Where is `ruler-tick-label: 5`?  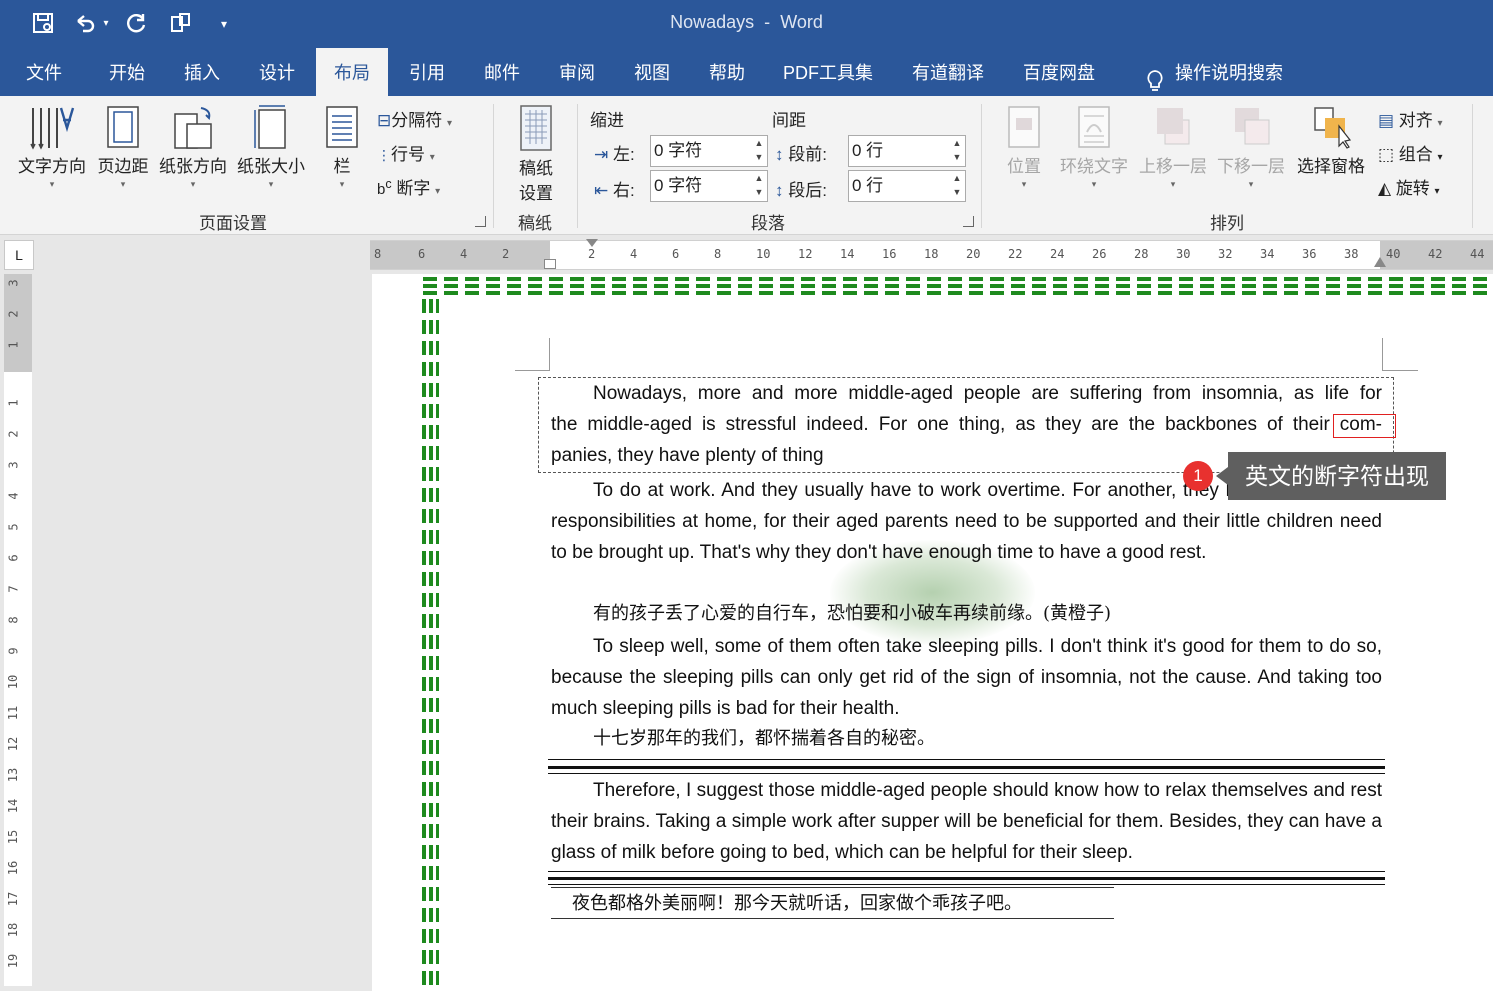
ruler-tick-label: 5 is located at coordinates (13, 527).